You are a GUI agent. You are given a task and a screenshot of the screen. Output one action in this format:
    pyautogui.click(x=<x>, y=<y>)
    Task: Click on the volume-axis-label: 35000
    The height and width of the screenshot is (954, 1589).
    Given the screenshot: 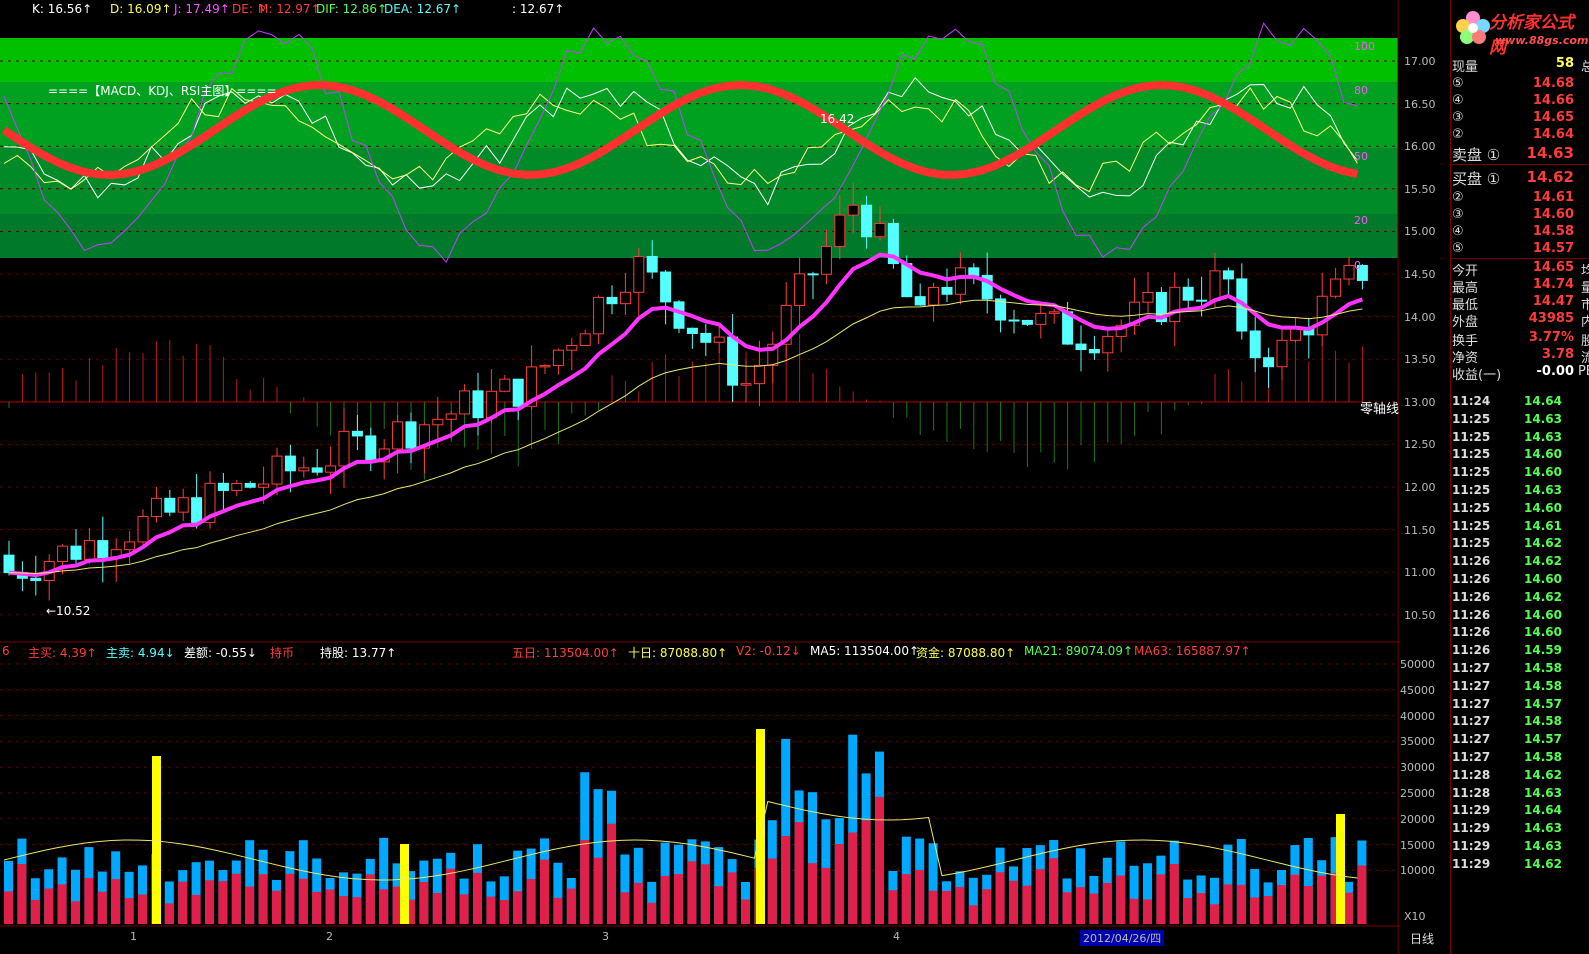 What is the action you would take?
    pyautogui.click(x=1417, y=742)
    